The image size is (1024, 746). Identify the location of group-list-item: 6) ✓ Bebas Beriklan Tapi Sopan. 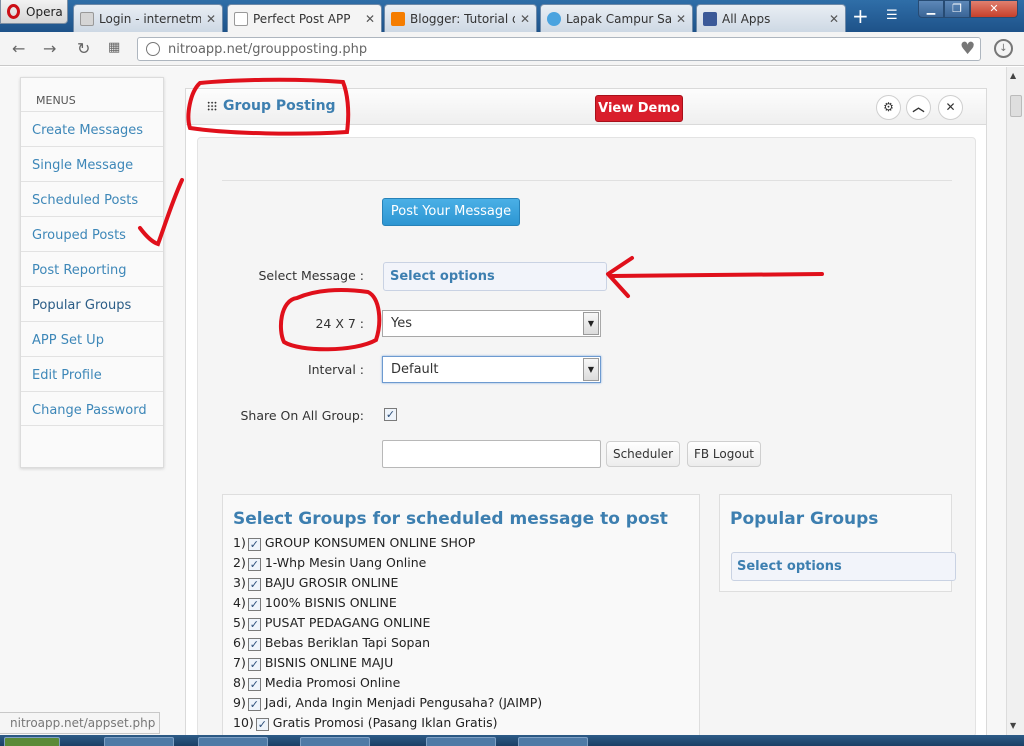
(331, 645).